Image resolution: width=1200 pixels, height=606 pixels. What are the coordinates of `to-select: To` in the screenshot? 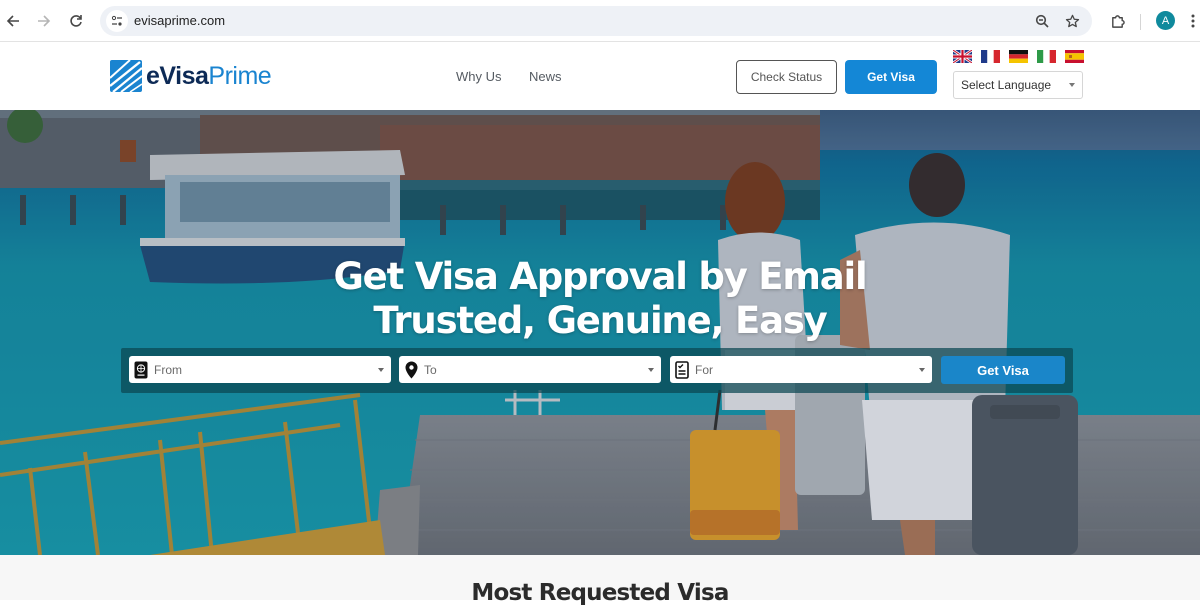 It's located at (530, 369).